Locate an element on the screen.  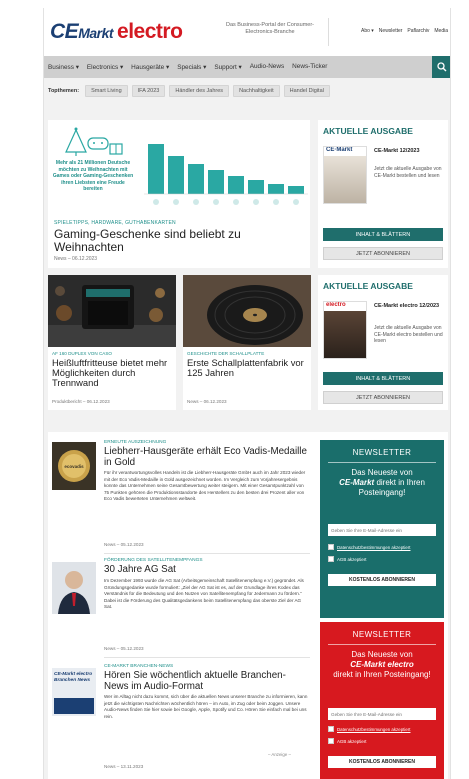
nav-item-specials: Specials ▾ is located at coordinates (191, 67).